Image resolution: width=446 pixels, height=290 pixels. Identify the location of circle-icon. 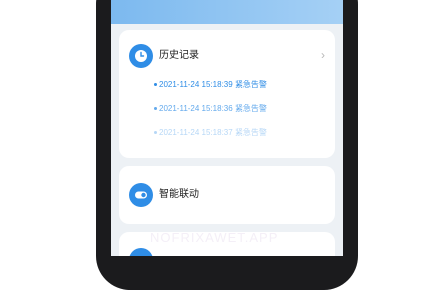
(141, 252).